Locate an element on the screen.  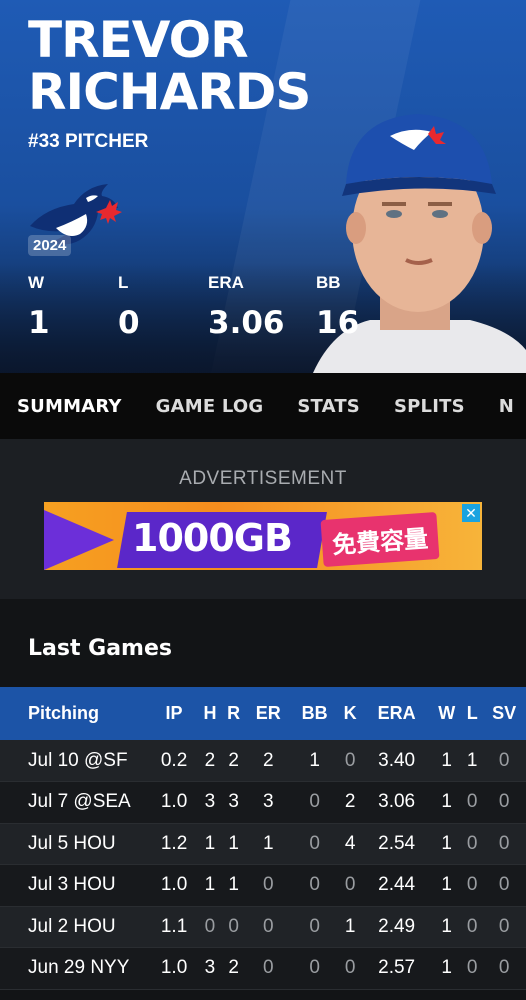
stat-cell: 4 is located at coordinates (350, 843).